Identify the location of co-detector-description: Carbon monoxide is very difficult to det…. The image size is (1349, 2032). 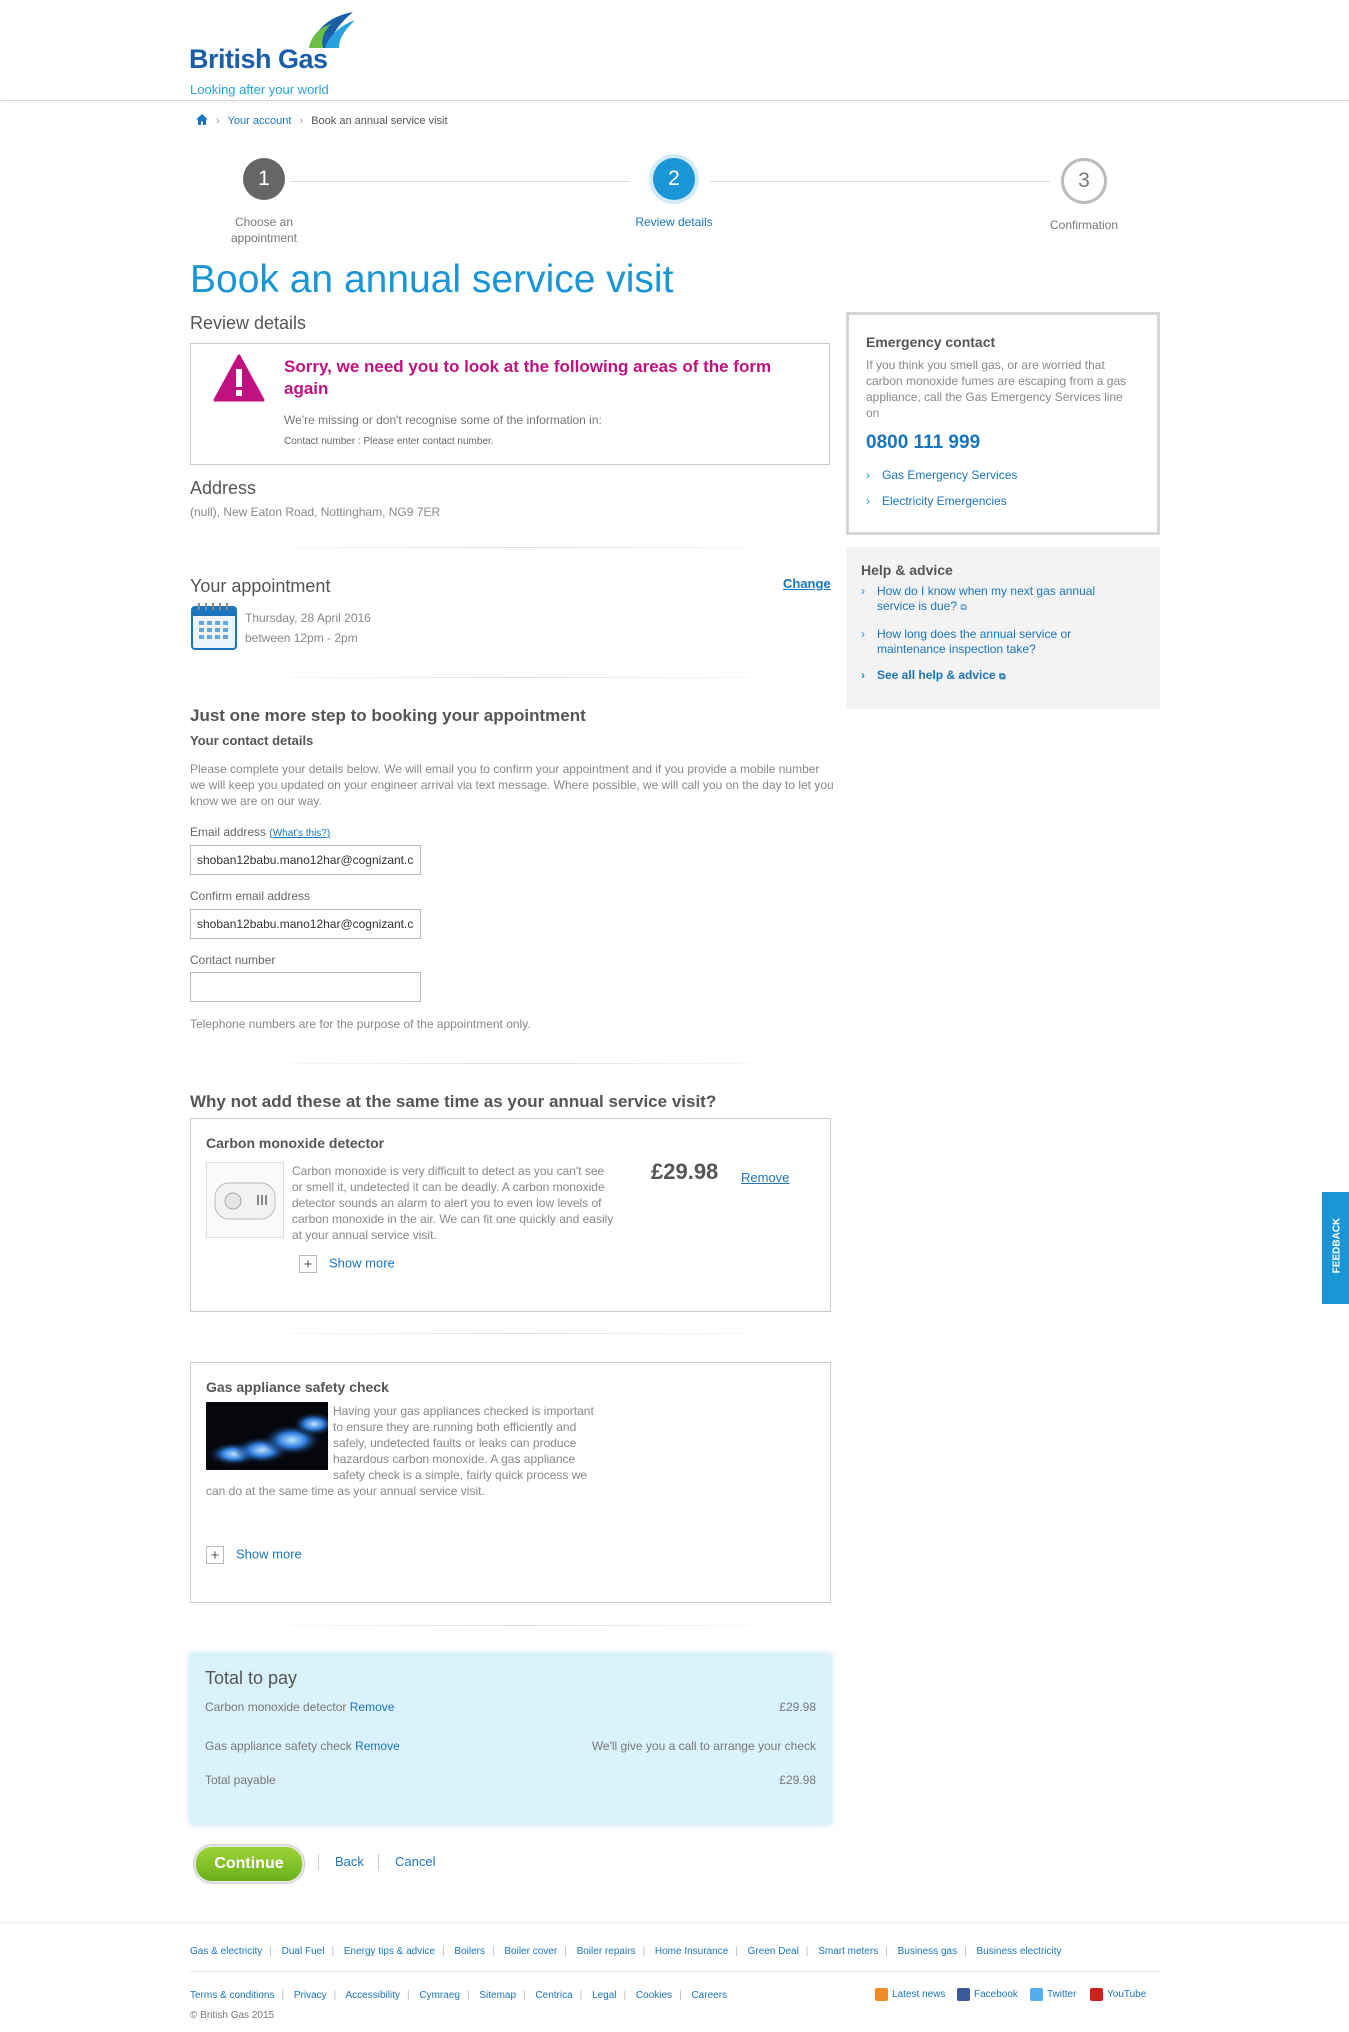
(453, 1203).